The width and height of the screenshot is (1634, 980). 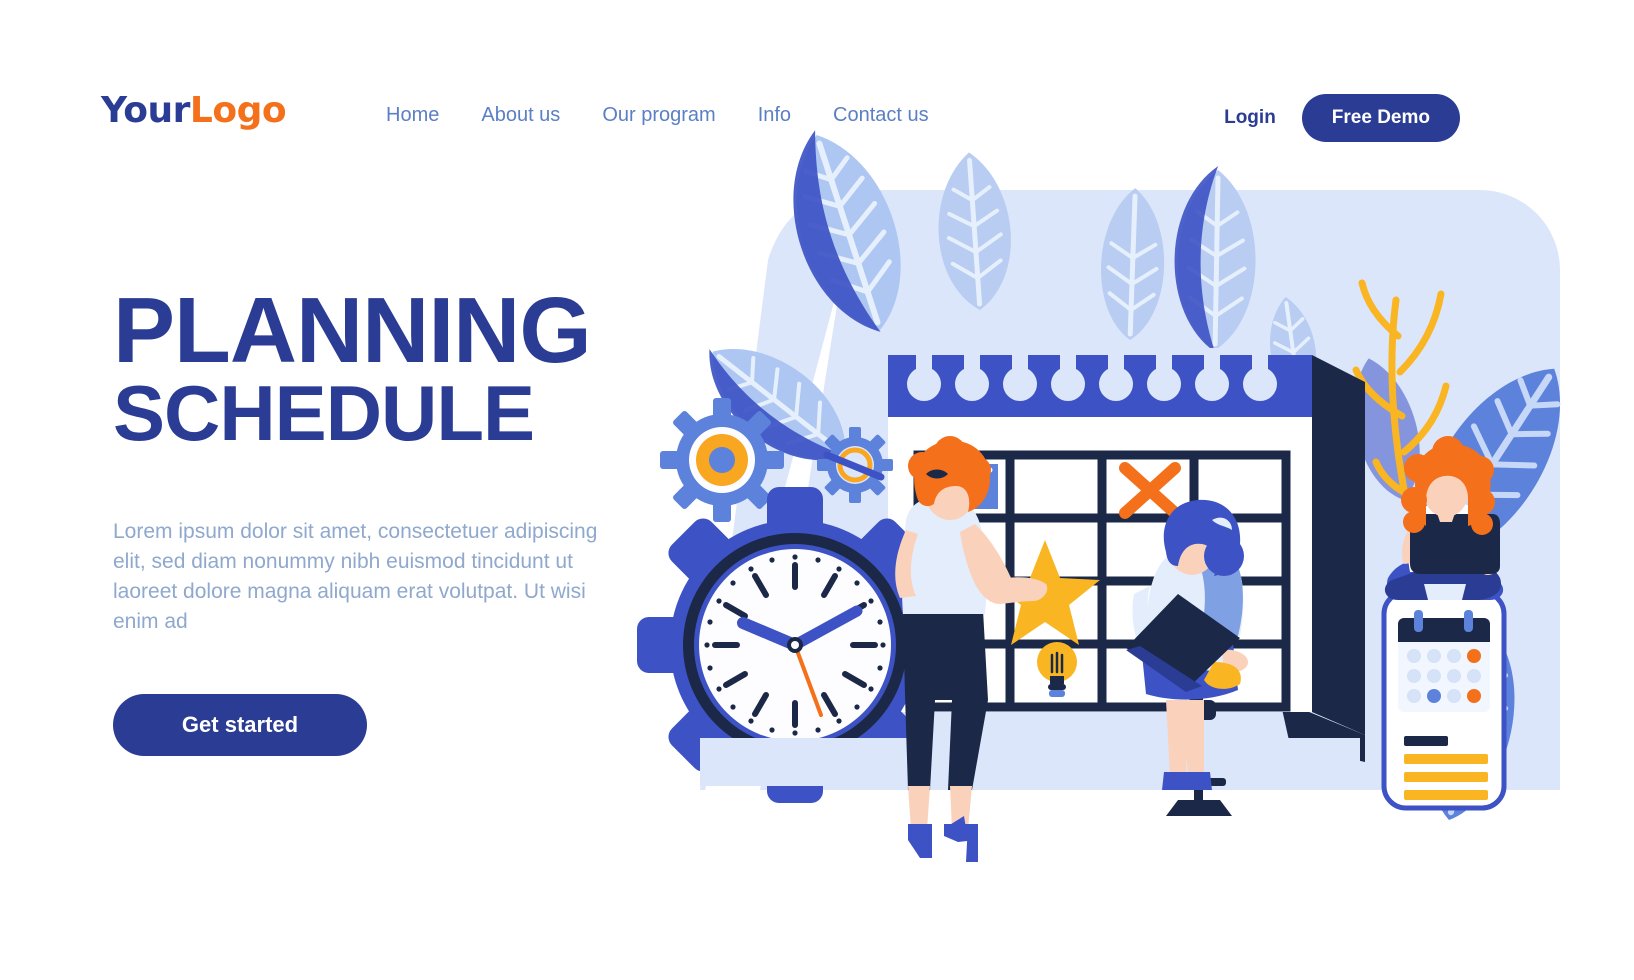 I want to click on gear-medium, so click(x=722, y=460).